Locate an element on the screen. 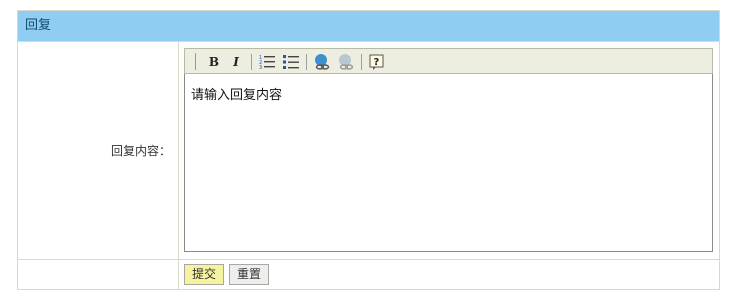  reset-button: 重置 is located at coordinates (249, 274).